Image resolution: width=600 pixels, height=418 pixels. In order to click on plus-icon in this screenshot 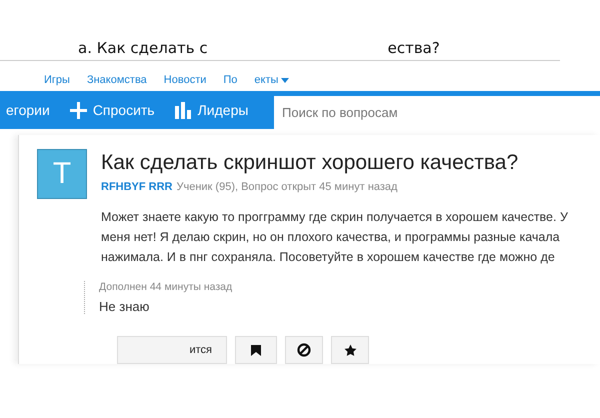, I will do `click(78, 110)`.